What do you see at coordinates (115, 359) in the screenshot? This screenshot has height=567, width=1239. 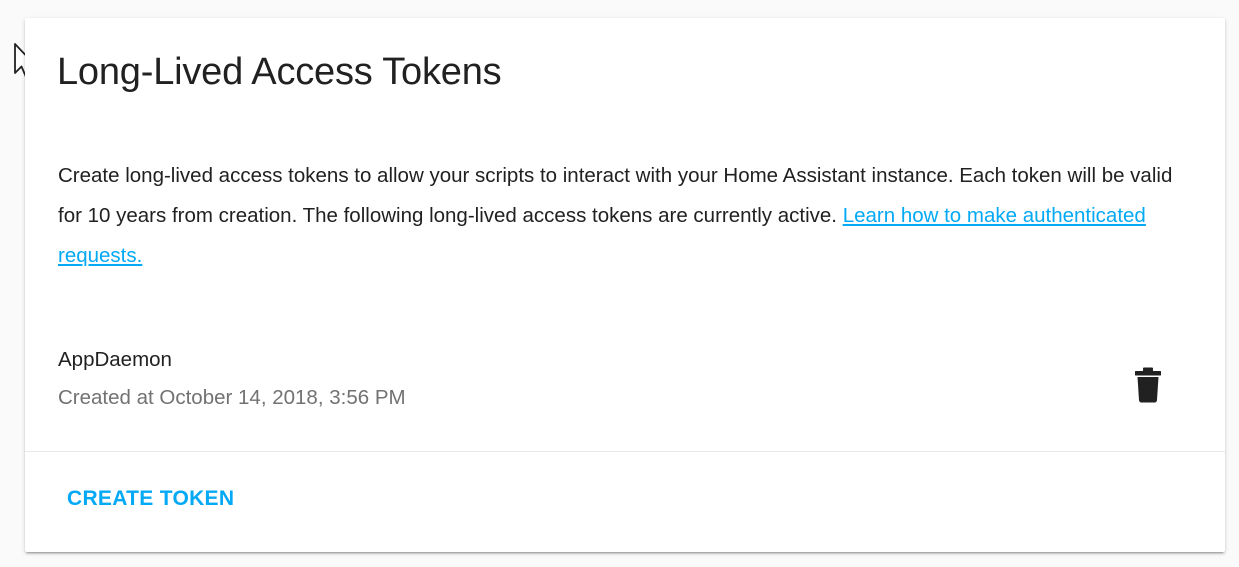 I see `token-name: AppDaemon` at bounding box center [115, 359].